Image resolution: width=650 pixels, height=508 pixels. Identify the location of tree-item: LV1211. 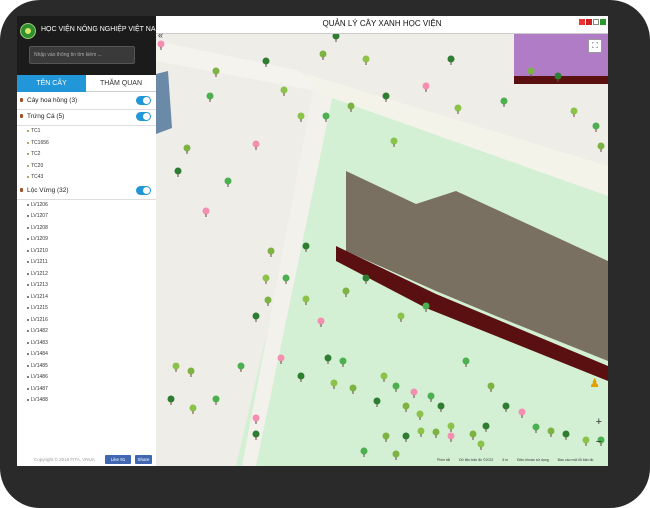
(86, 263).